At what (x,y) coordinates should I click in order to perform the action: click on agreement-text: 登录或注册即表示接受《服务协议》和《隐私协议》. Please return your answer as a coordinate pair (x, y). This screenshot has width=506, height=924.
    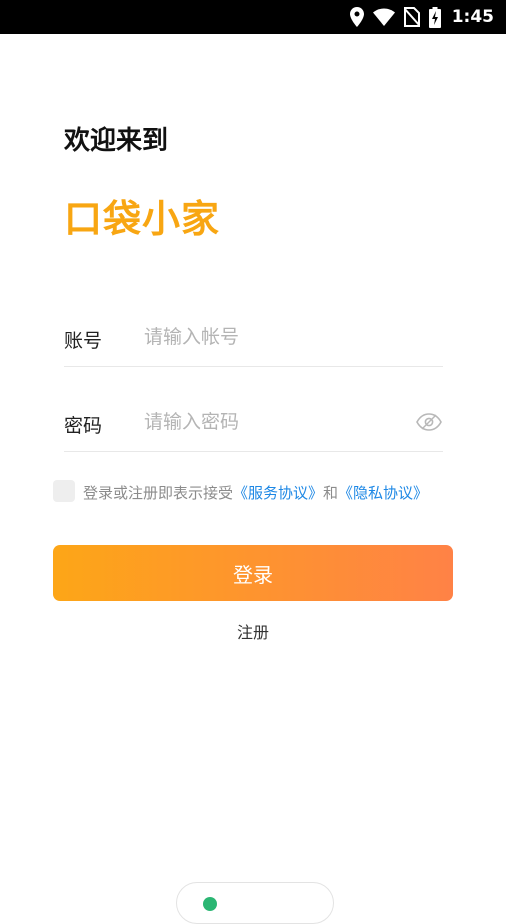
    Looking at the image, I should click on (255, 492).